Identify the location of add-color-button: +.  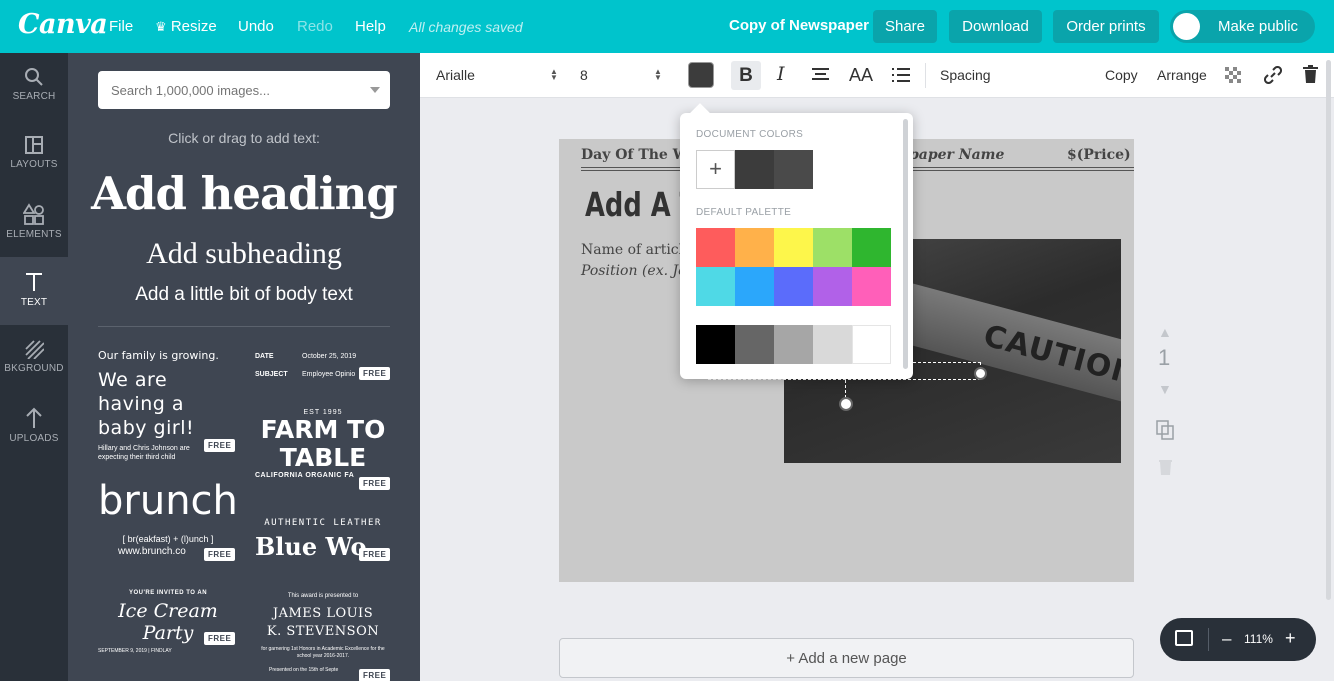
(715, 169).